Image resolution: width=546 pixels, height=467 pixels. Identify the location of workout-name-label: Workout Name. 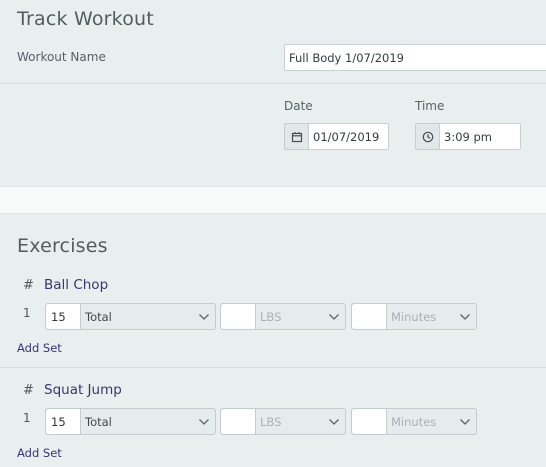
(61, 57).